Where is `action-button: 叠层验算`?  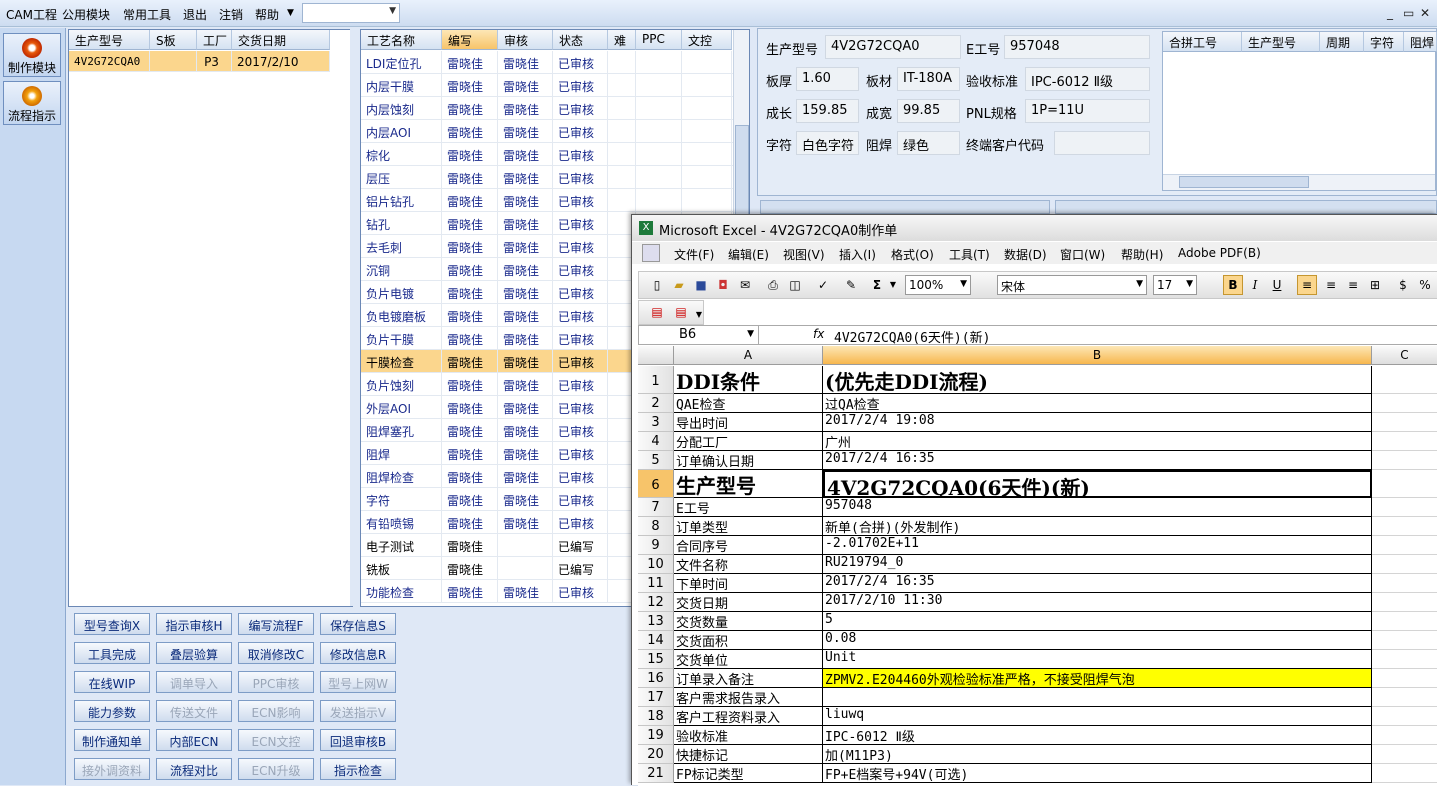
action-button: 叠层验算 is located at coordinates (194, 653).